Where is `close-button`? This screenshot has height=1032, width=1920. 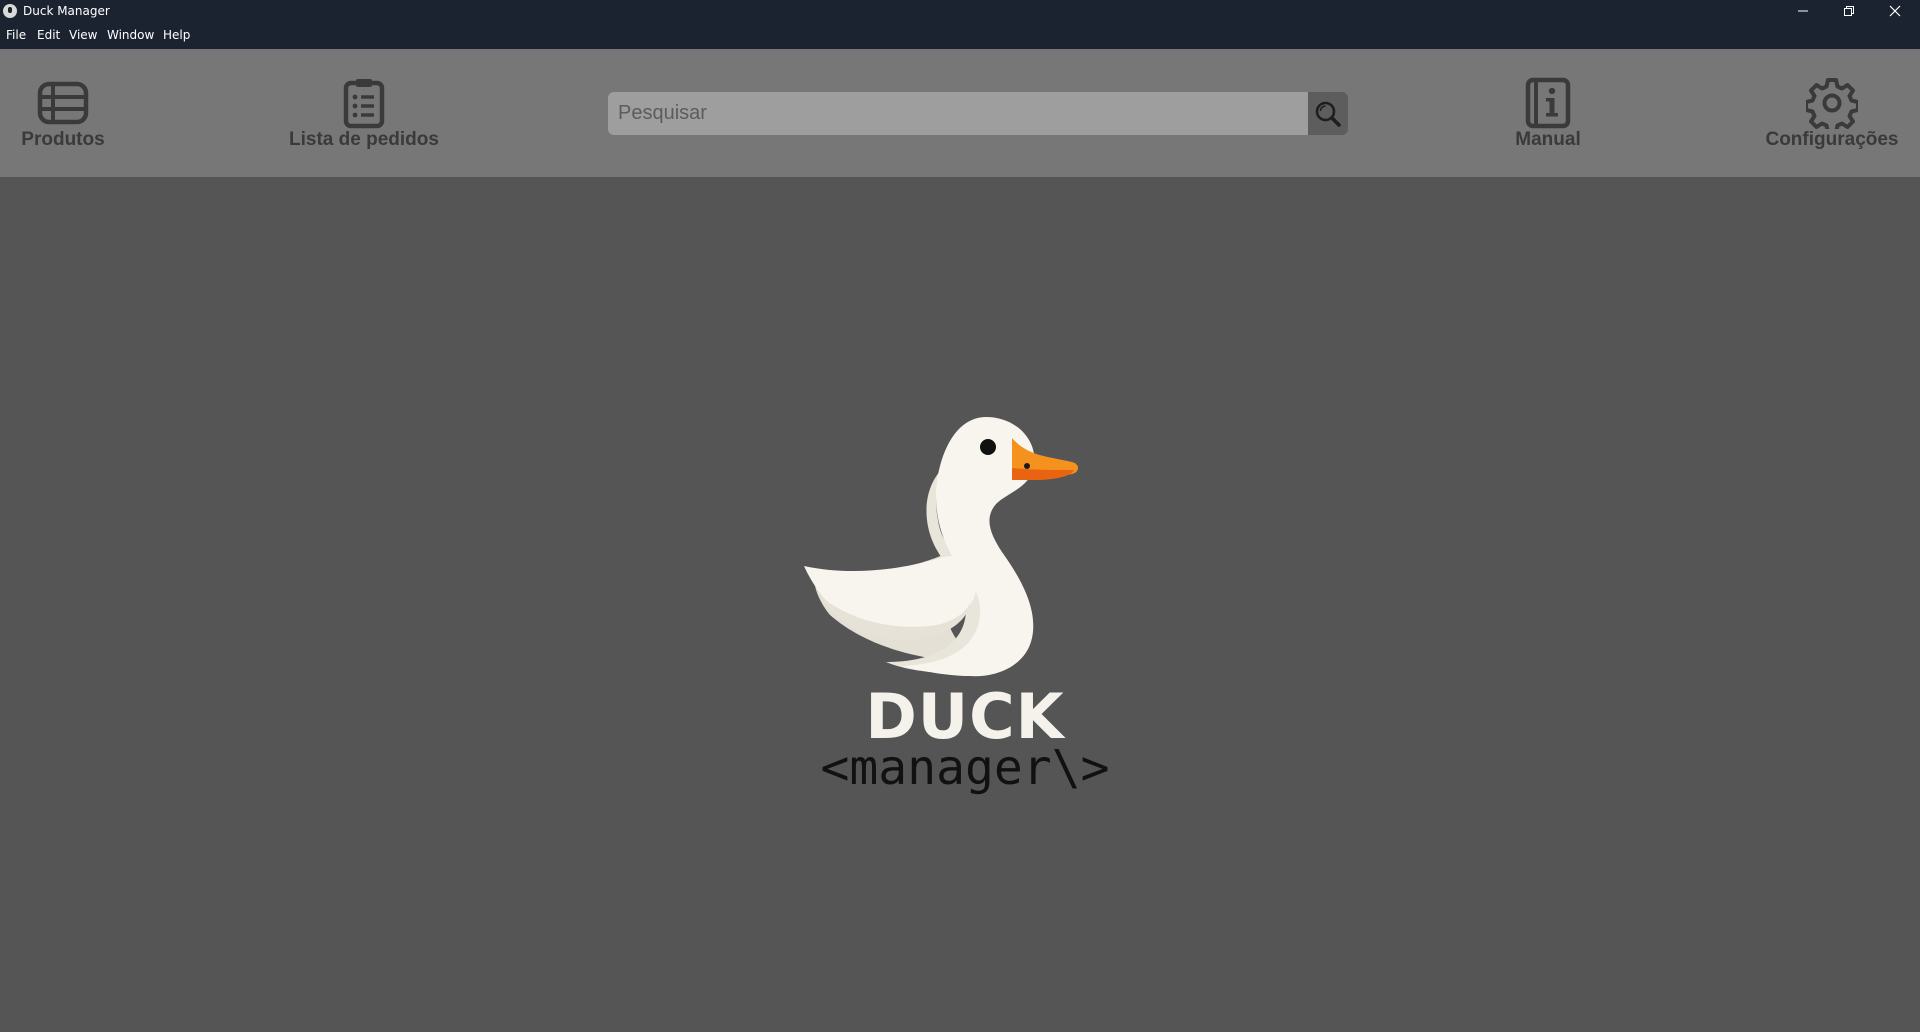
close-button is located at coordinates (1895, 11).